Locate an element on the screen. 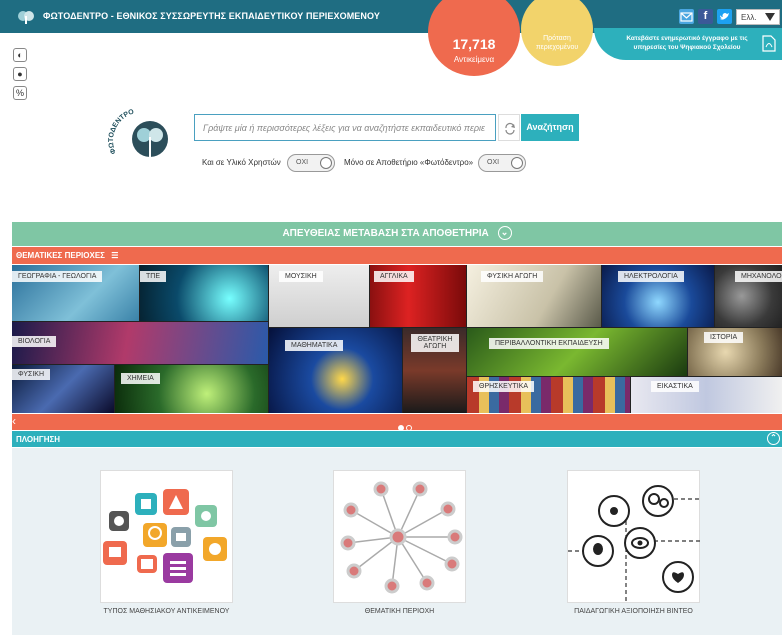  tile-drama: ΘΕΑΤΡΙΚΗ ΑΓΩΓΗ is located at coordinates (434, 370).